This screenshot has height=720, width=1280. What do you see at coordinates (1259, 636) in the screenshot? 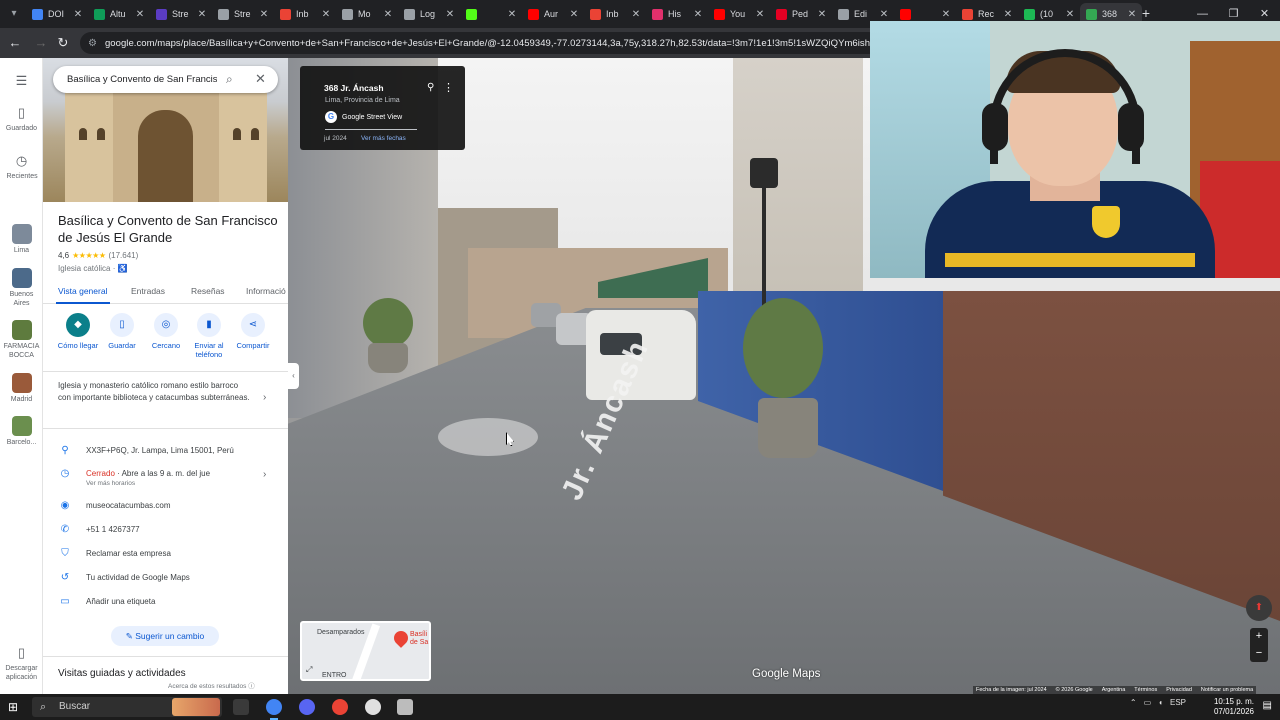
I see `zoom-in-icon: +` at bounding box center [1259, 636].